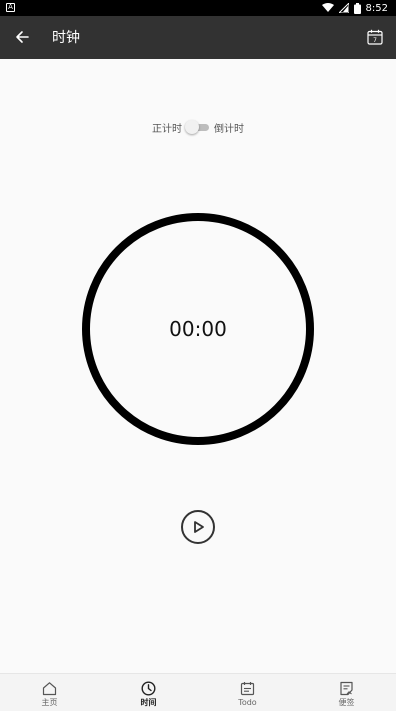  Describe the element at coordinates (346, 702) in the screenshot. I see `nav-label-notes: 便签` at that location.